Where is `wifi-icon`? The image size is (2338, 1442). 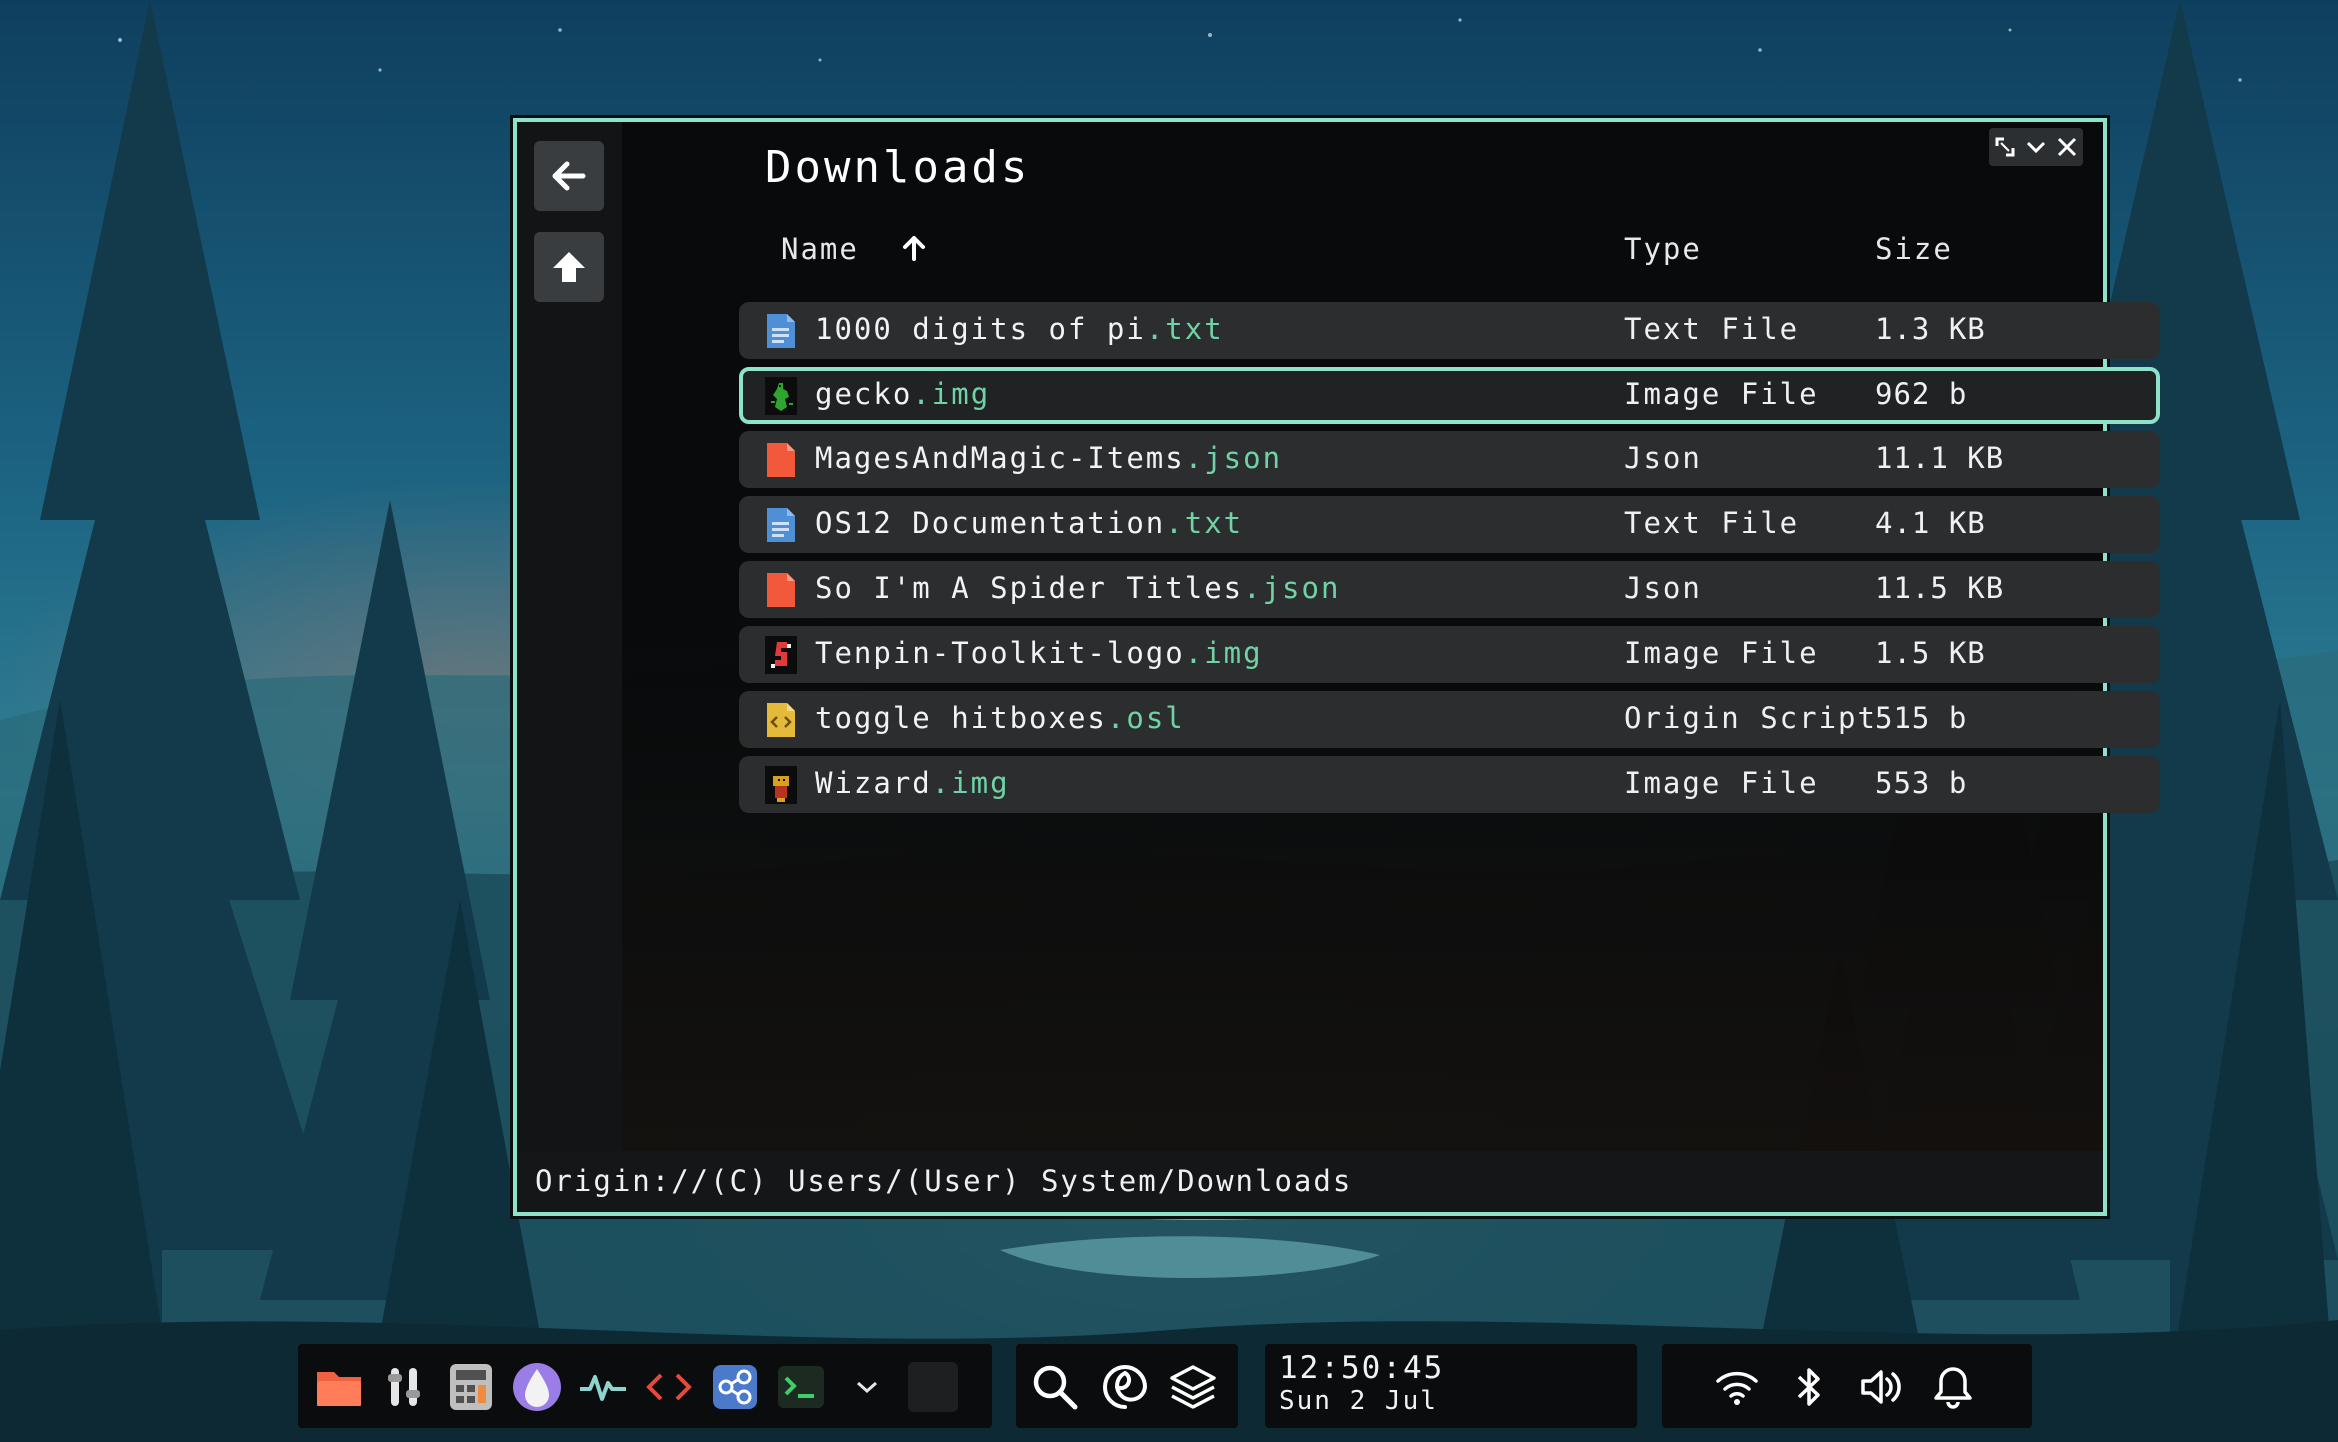 wifi-icon is located at coordinates (1737, 1387).